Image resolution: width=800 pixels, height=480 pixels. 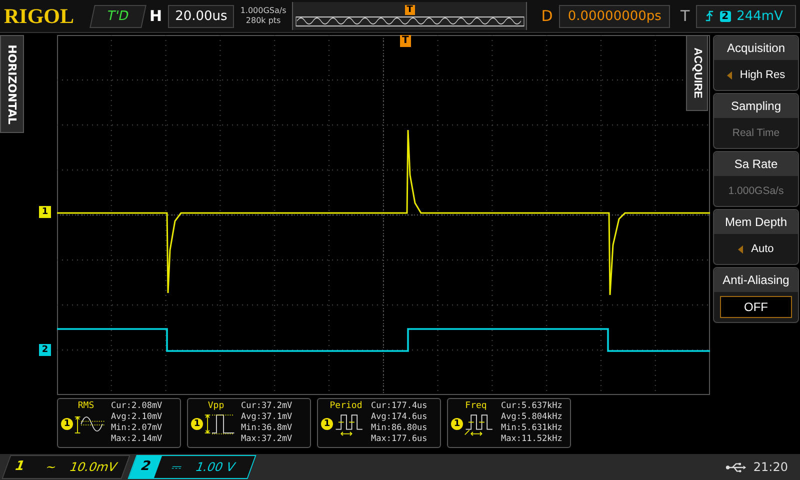 What do you see at coordinates (709, 16) in the screenshot?
I see `rising-edge-icon` at bounding box center [709, 16].